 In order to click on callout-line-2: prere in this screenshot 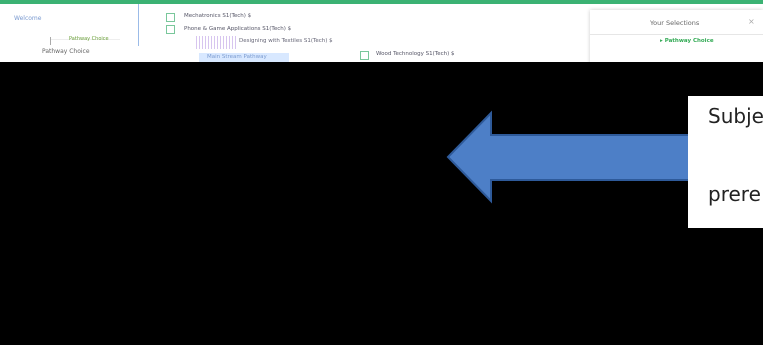, I will do `click(734, 194)`.